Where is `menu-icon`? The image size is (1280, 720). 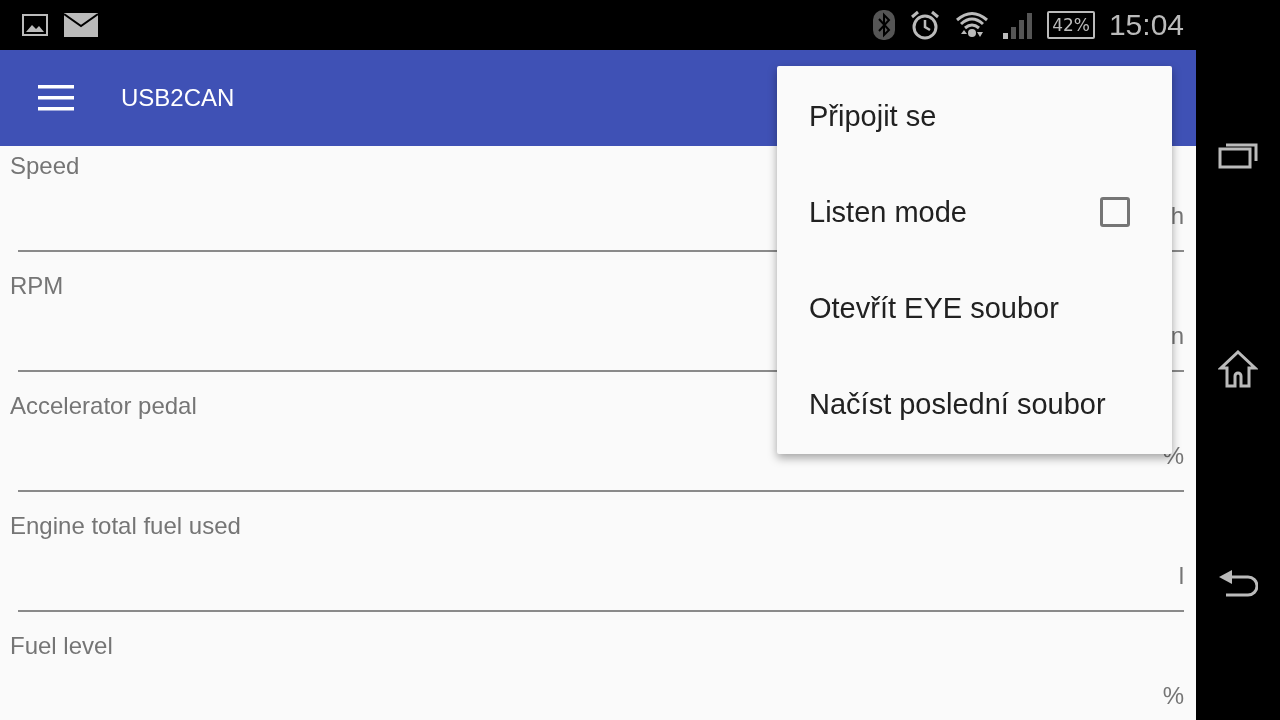
menu-icon is located at coordinates (56, 98).